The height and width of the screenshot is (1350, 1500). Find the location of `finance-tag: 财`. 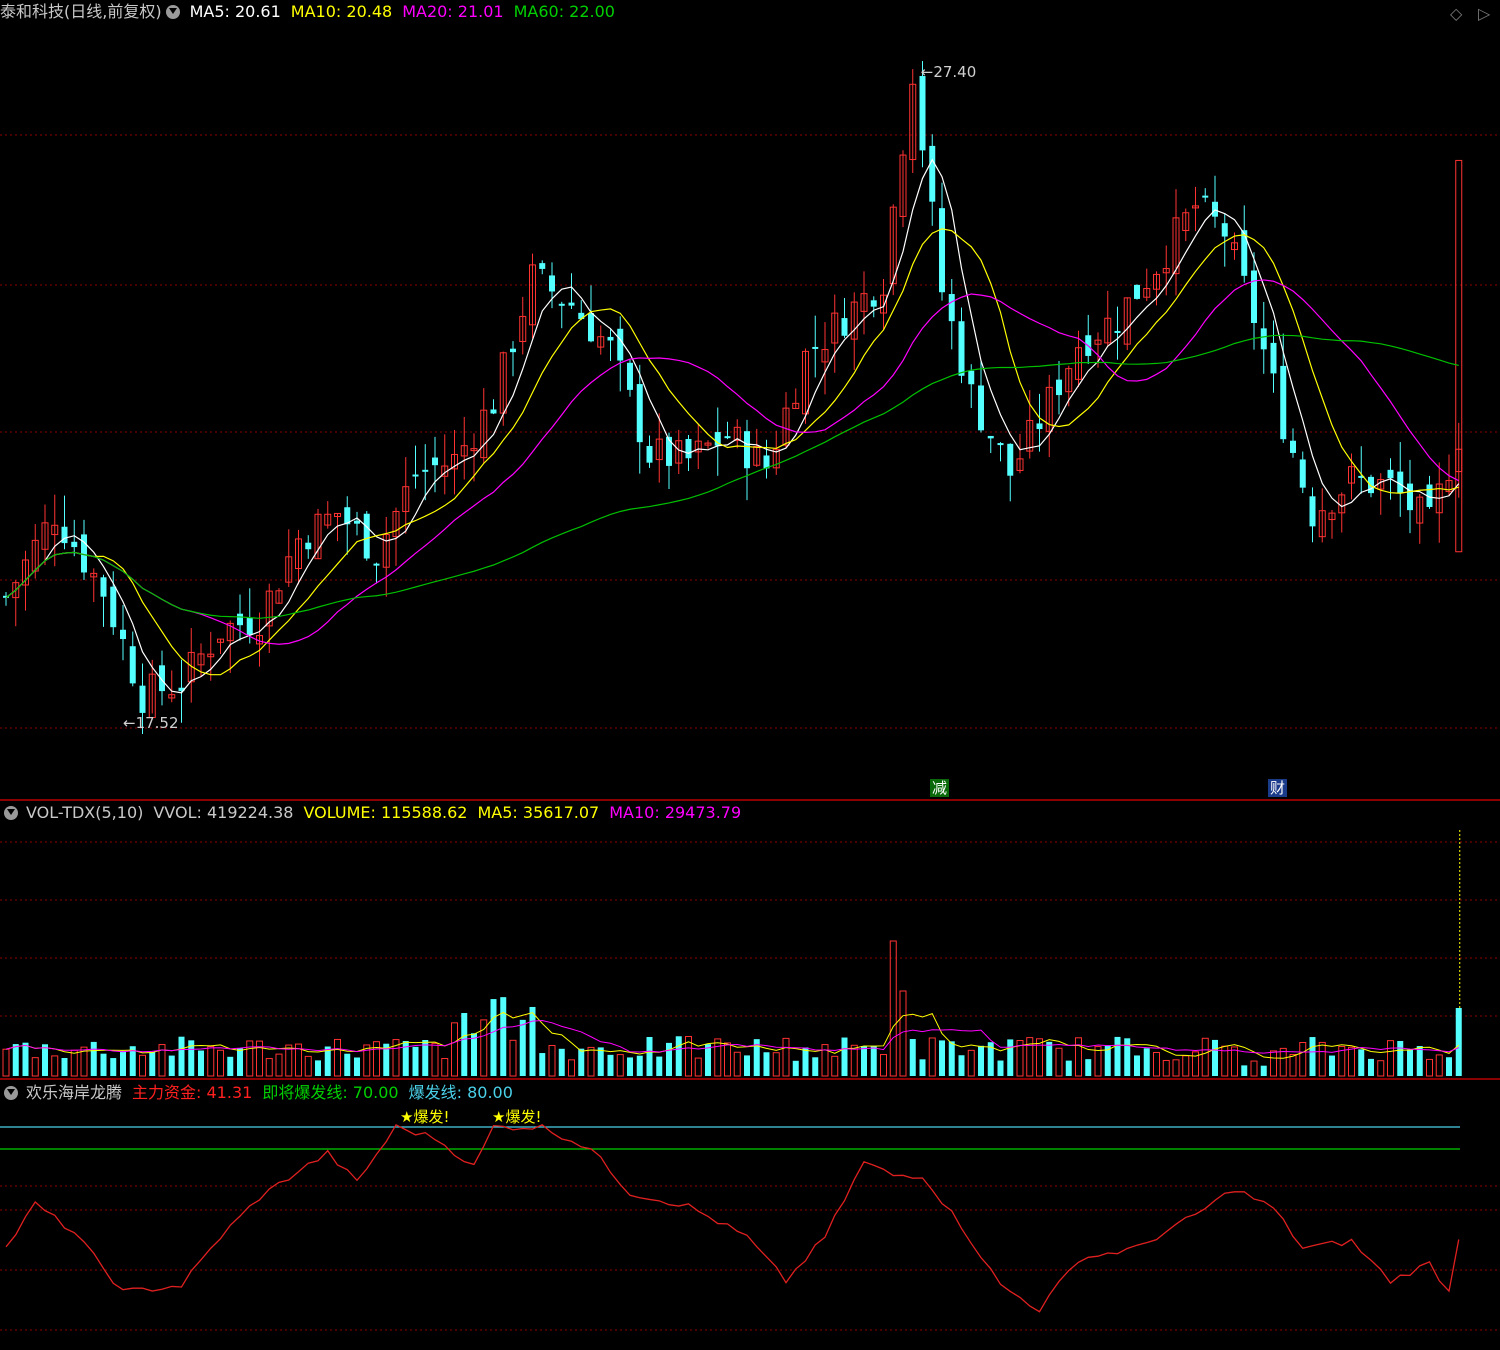

finance-tag: 财 is located at coordinates (1278, 788).